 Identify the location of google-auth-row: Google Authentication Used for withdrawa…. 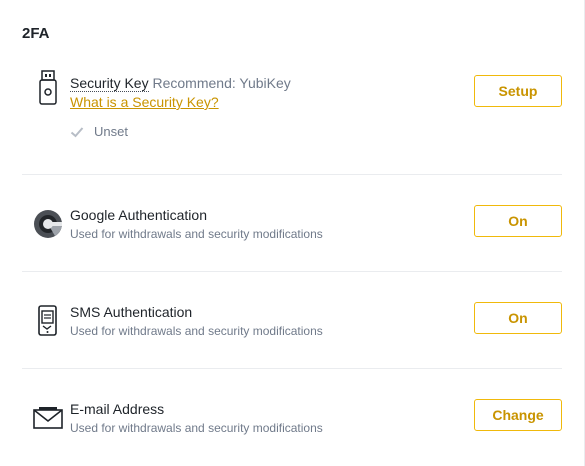
(292, 224).